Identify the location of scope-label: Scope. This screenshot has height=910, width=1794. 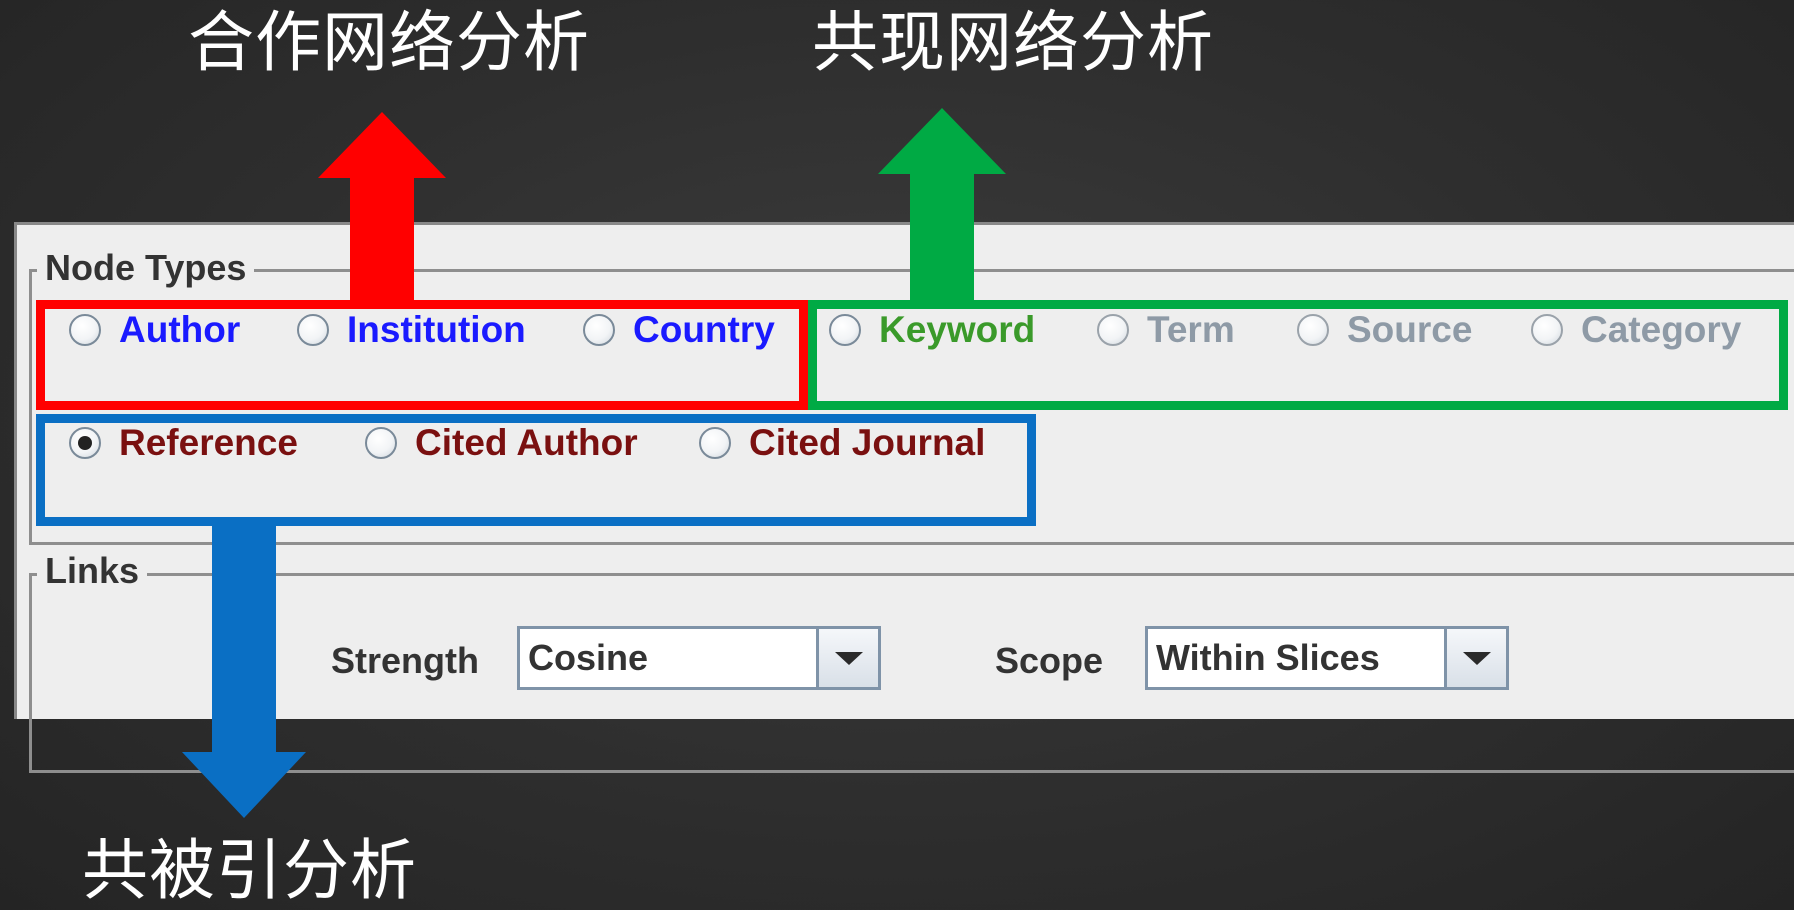
(1049, 660).